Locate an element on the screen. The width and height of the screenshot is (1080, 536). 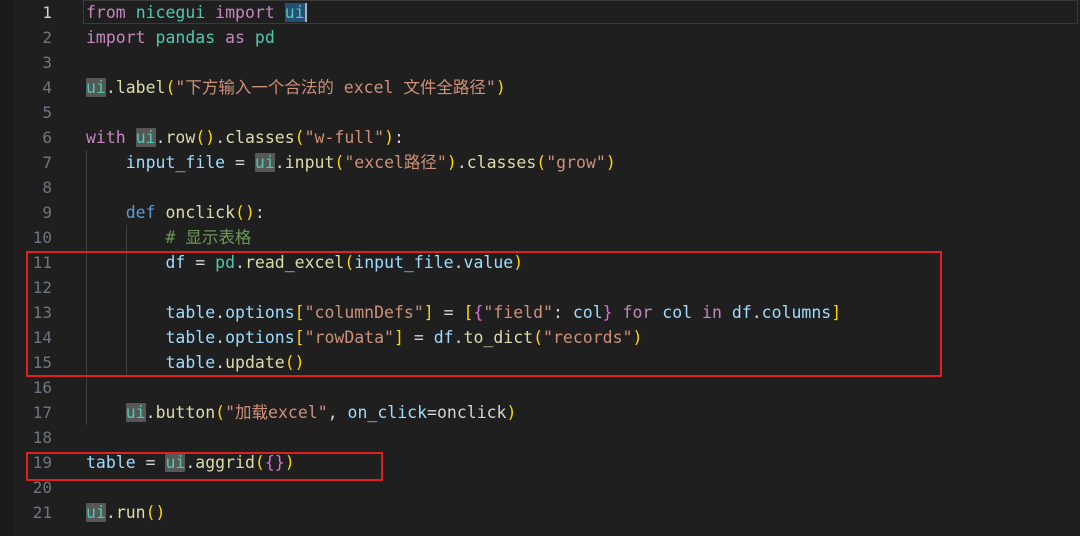
code-line-1: 1 from nicegui import ui is located at coordinates (540, 12).